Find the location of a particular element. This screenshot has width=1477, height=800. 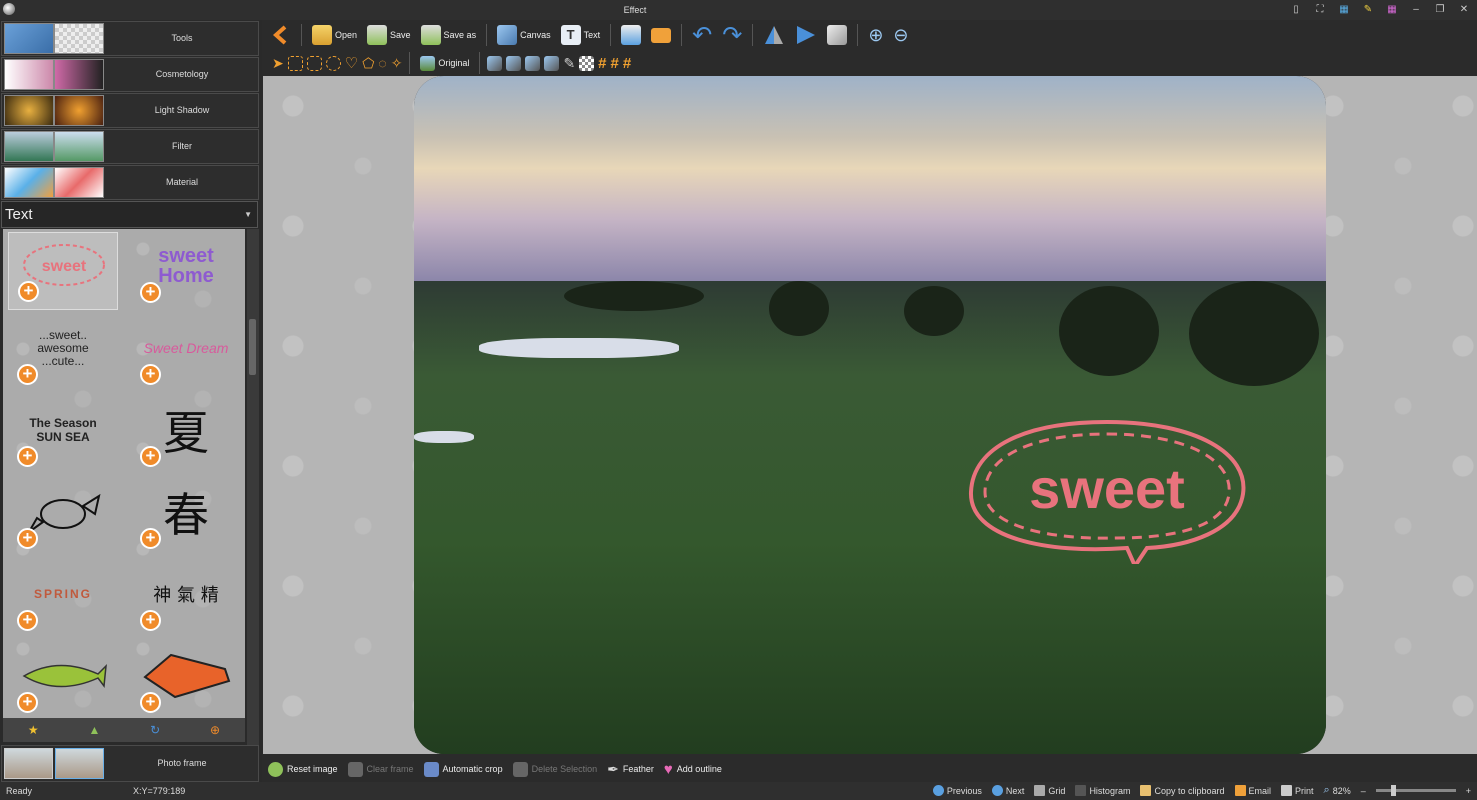

redo-button: ↷ is located at coordinates (732, 35).